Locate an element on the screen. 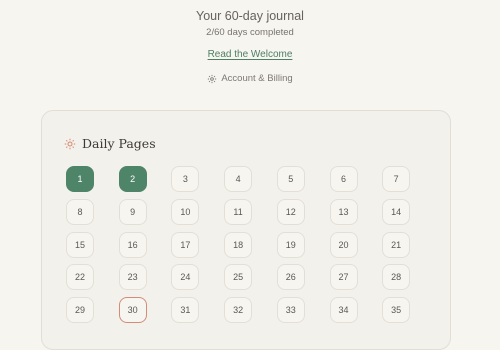  day-button-35: 35 is located at coordinates (396, 310).